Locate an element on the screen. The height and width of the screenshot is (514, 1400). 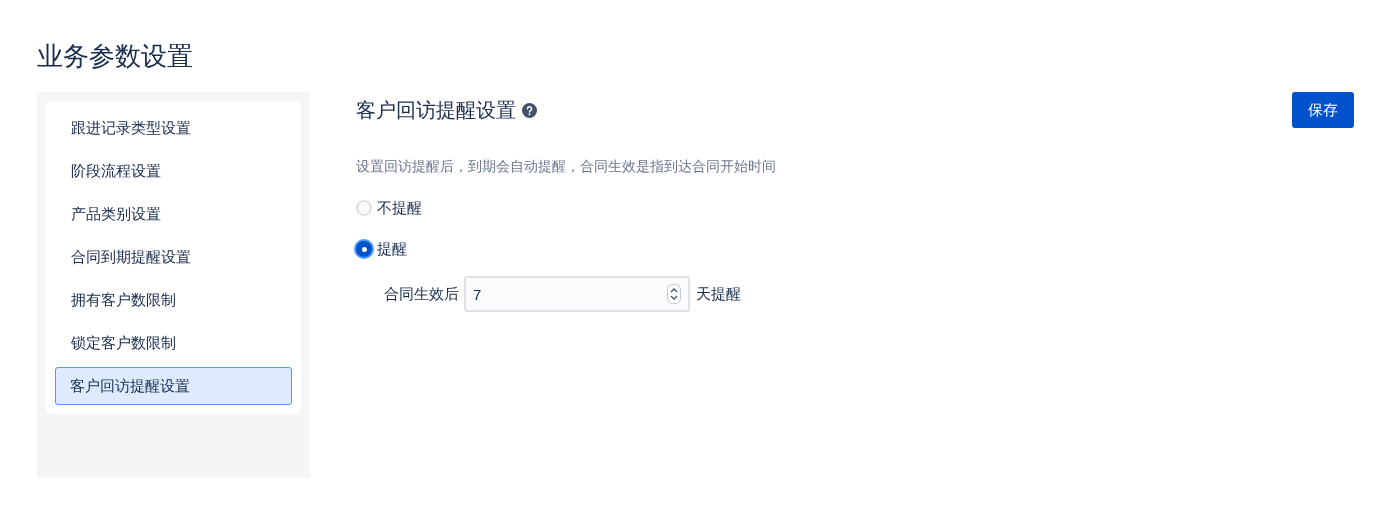
sidebar-item: 合同到期提醒设置 is located at coordinates (173, 257).